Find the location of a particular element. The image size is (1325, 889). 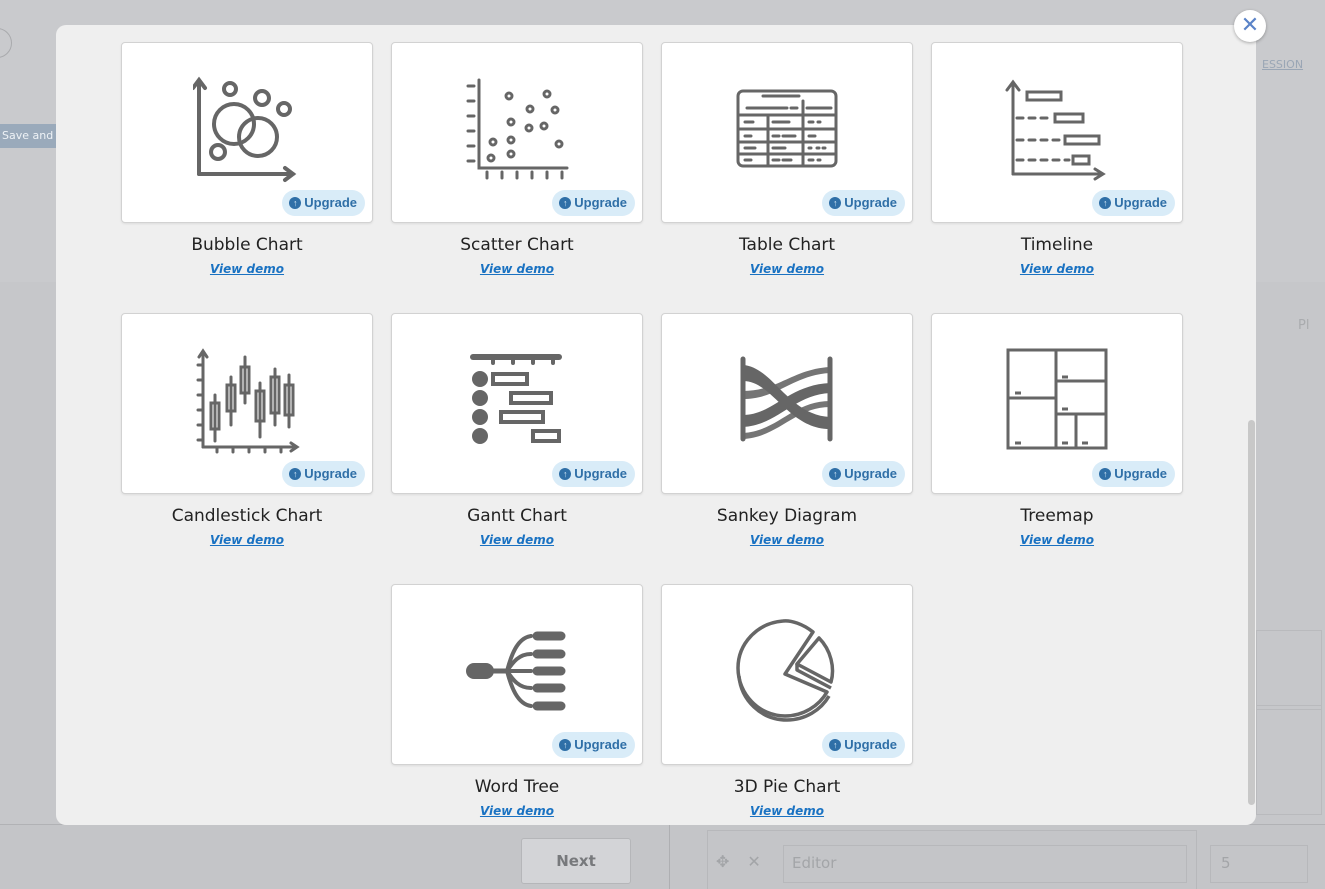

treemap-icon is located at coordinates (1057, 399).